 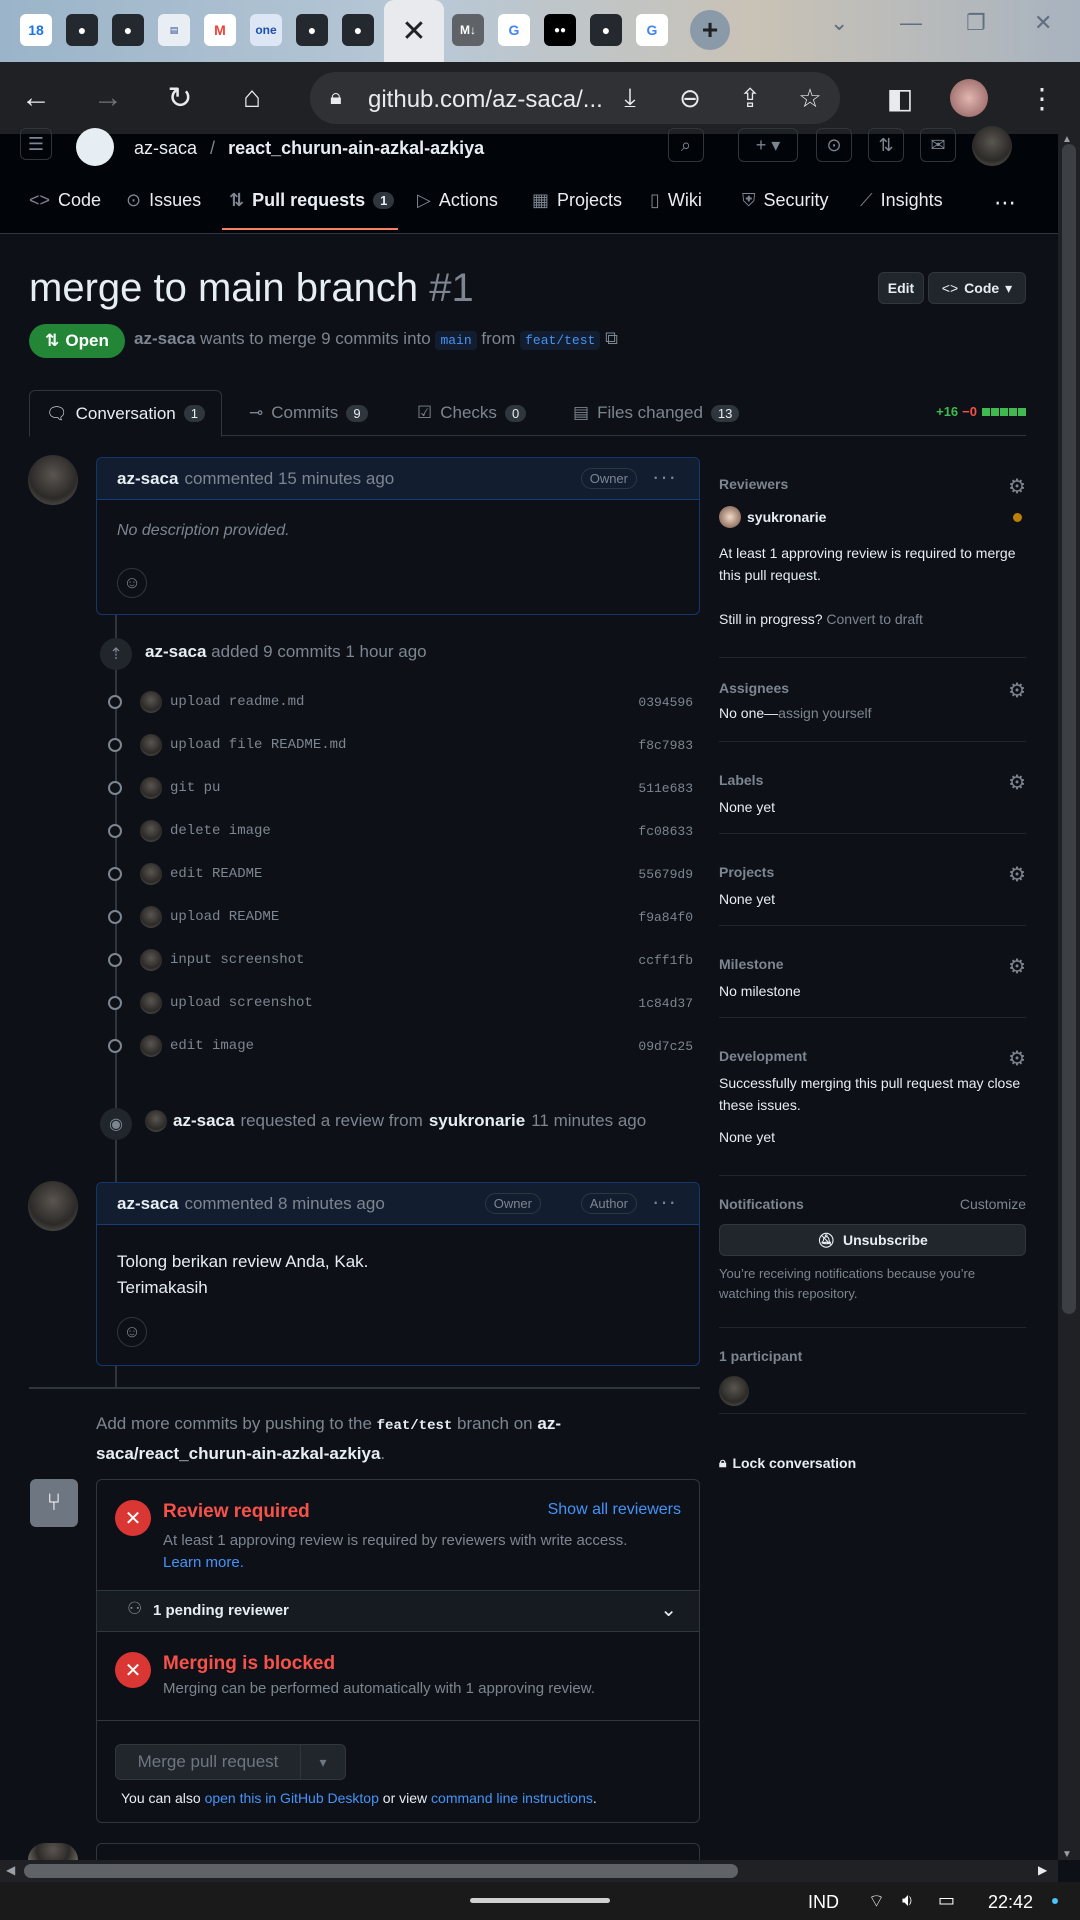 What do you see at coordinates (195, 788) in the screenshot?
I see `commit-message: git pu` at bounding box center [195, 788].